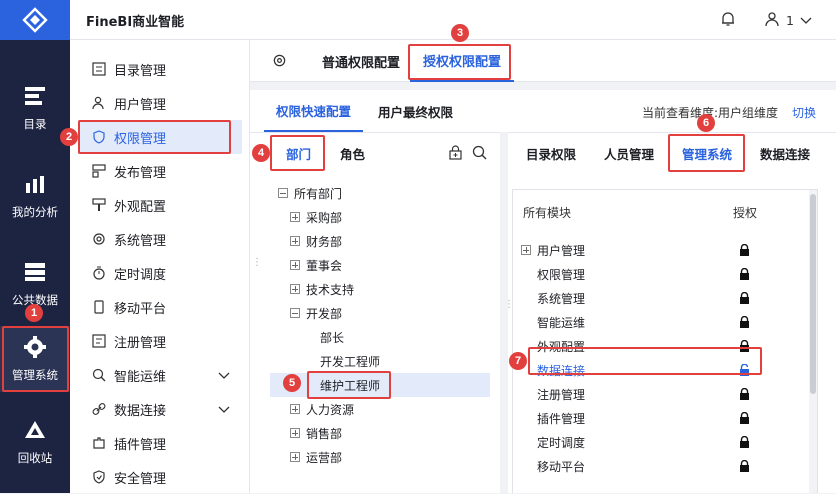  I want to click on module-label: 注册管理, so click(561, 394).